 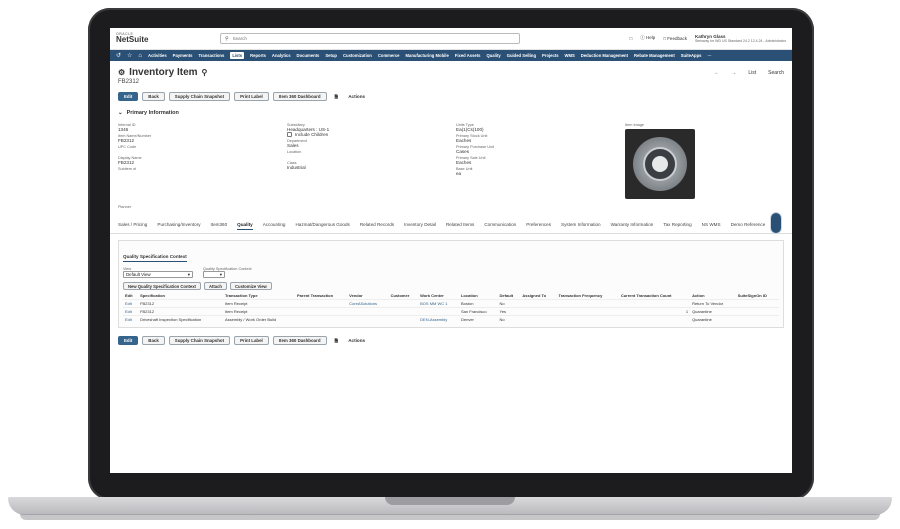 What do you see at coordinates (371, 135) in the screenshot?
I see `include-children-checkbox: Include Children` at bounding box center [371, 135].